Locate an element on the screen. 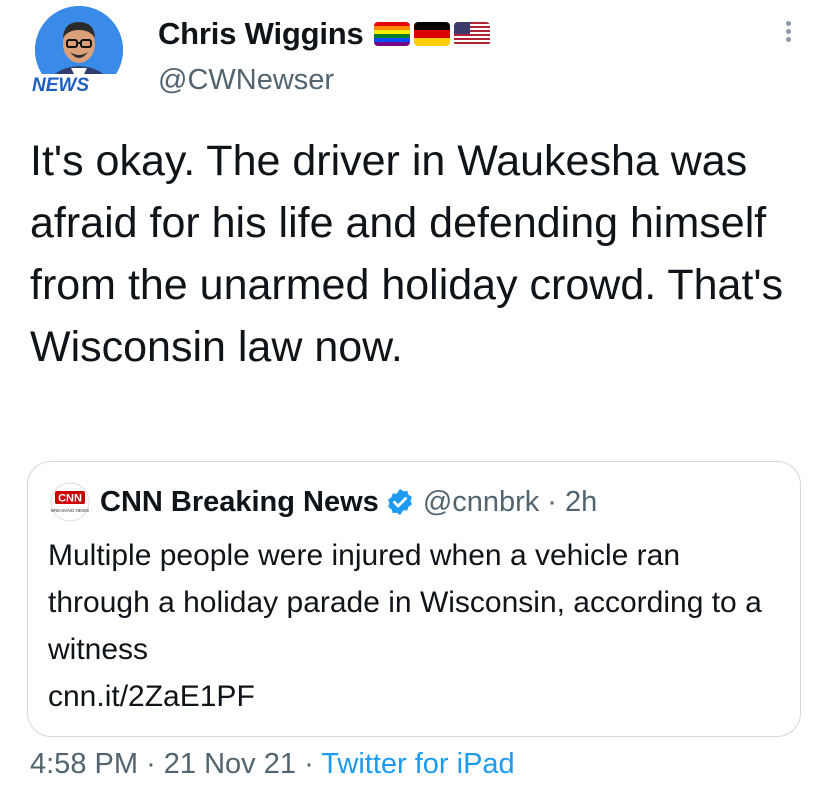 The image size is (828, 792). avatar-badge-text: NEWS is located at coordinates (60, 85).